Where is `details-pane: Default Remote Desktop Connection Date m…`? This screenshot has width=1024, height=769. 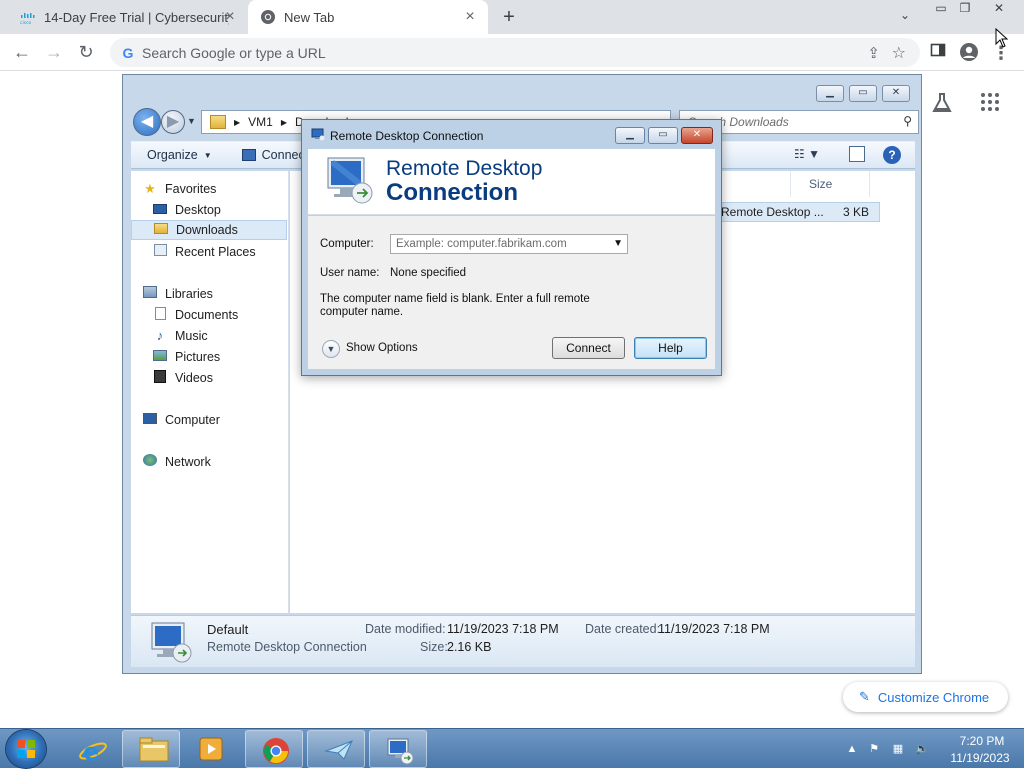
details-pane: Default Remote Desktop Connection Date m… is located at coordinates (523, 641).